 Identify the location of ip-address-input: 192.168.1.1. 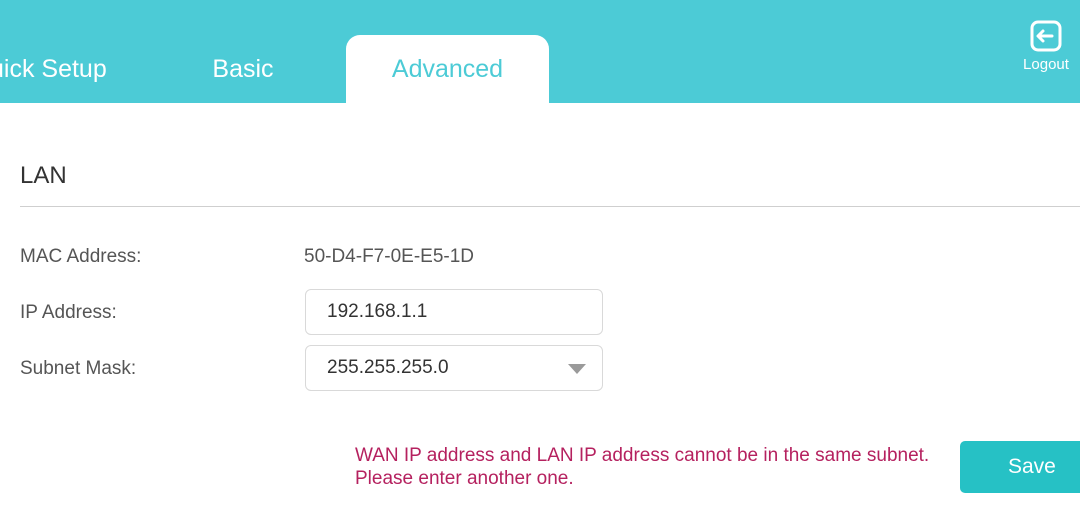
(454, 312).